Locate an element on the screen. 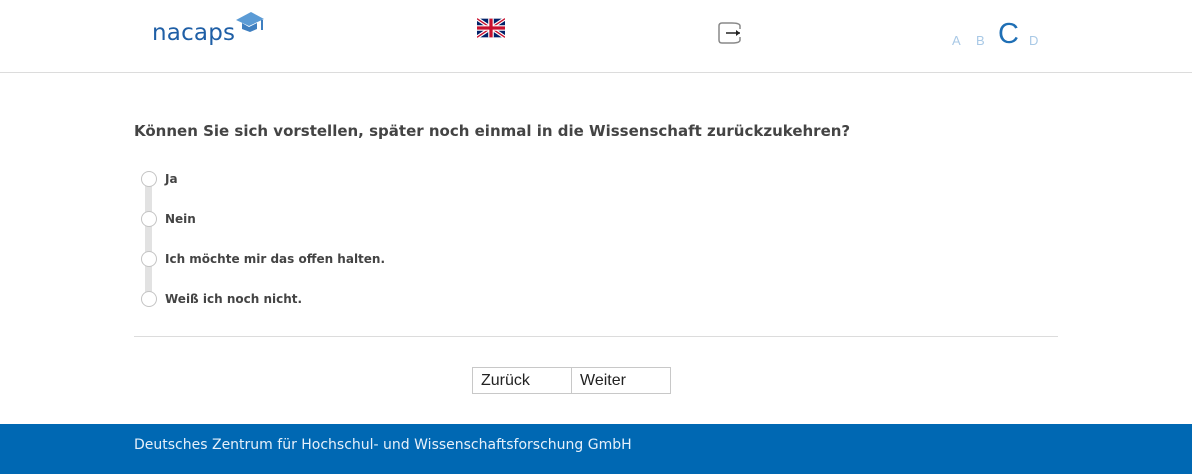 This screenshot has width=1192, height=474. navigation-buttons: Zurück Weiter is located at coordinates (571, 380).